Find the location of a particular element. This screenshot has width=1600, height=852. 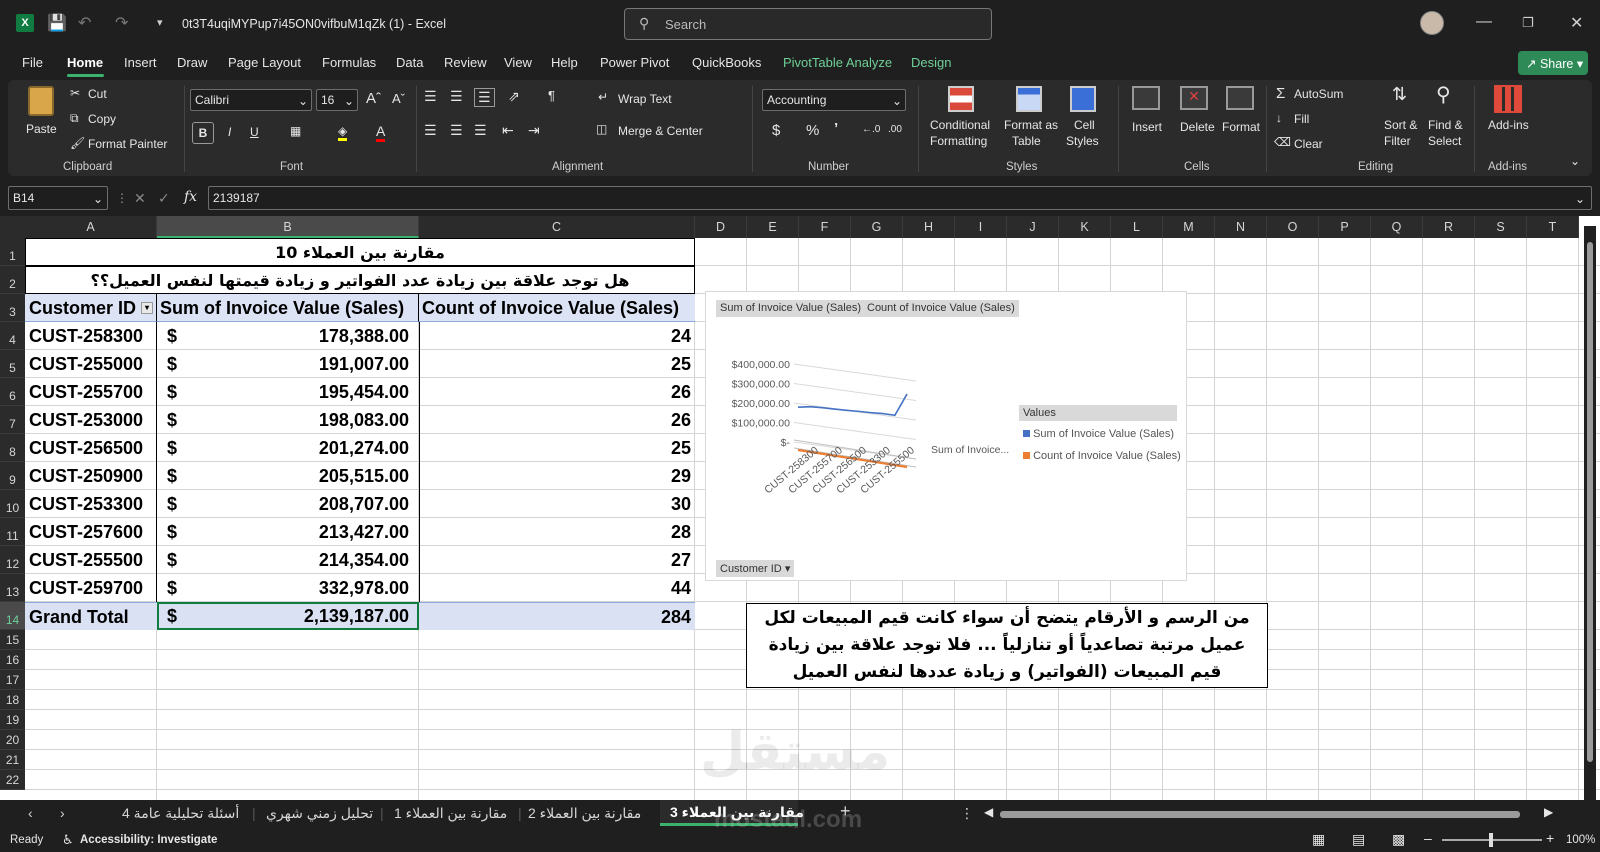

cut-icon: ✂ is located at coordinates (75, 93).